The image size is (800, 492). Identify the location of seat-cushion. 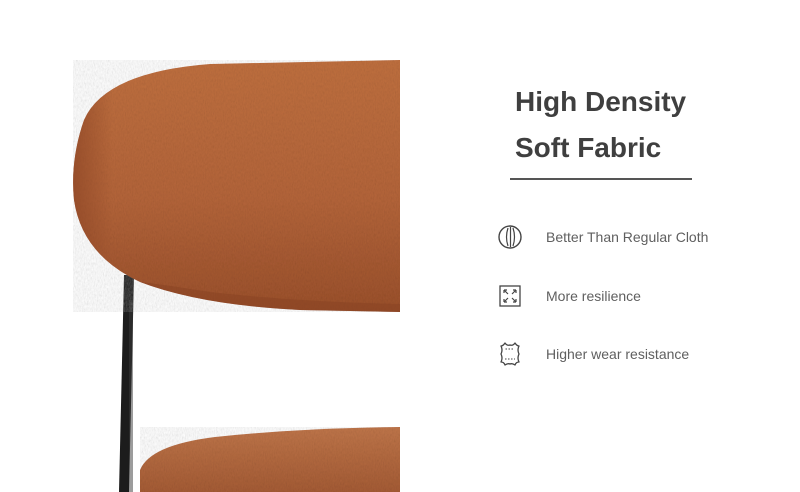
(270, 459).